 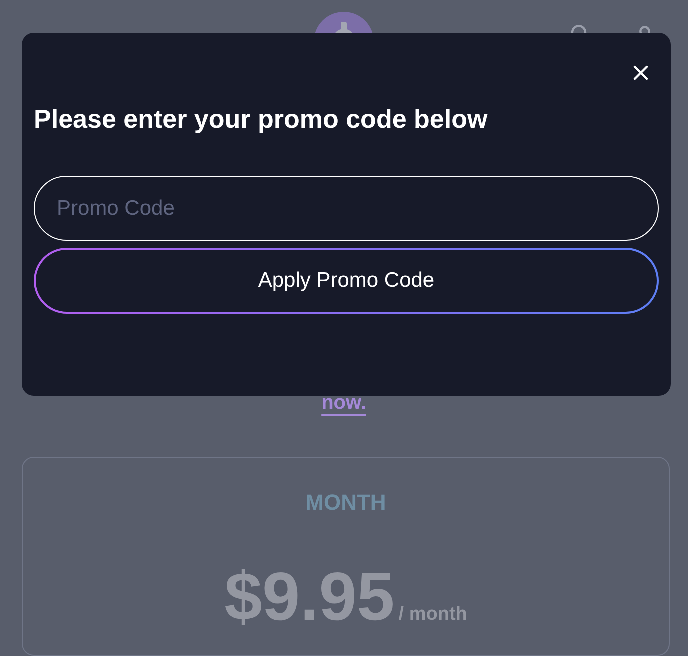 What do you see at coordinates (433, 615) in the screenshot?
I see `price-period: / month` at bounding box center [433, 615].